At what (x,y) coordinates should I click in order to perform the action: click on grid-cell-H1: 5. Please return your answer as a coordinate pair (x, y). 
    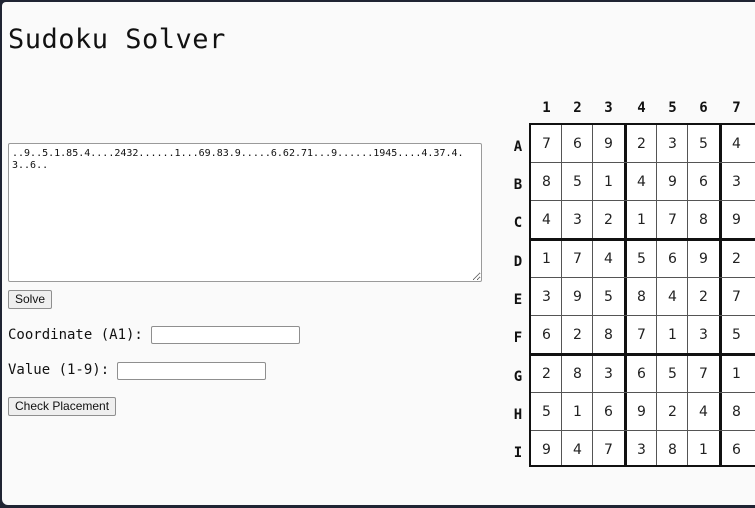
    Looking at the image, I should click on (546, 412).